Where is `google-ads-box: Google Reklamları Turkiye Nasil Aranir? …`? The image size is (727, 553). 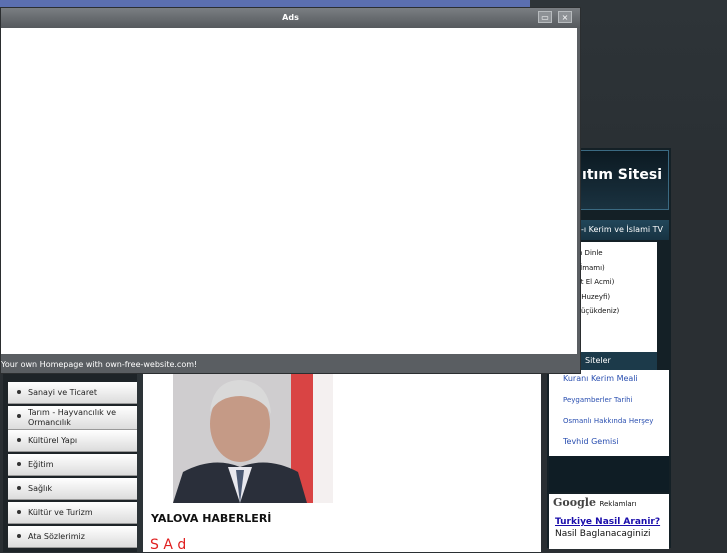 google-ads-box: Google Reklamları Turkiye Nasil Aranir? … is located at coordinates (609, 521).